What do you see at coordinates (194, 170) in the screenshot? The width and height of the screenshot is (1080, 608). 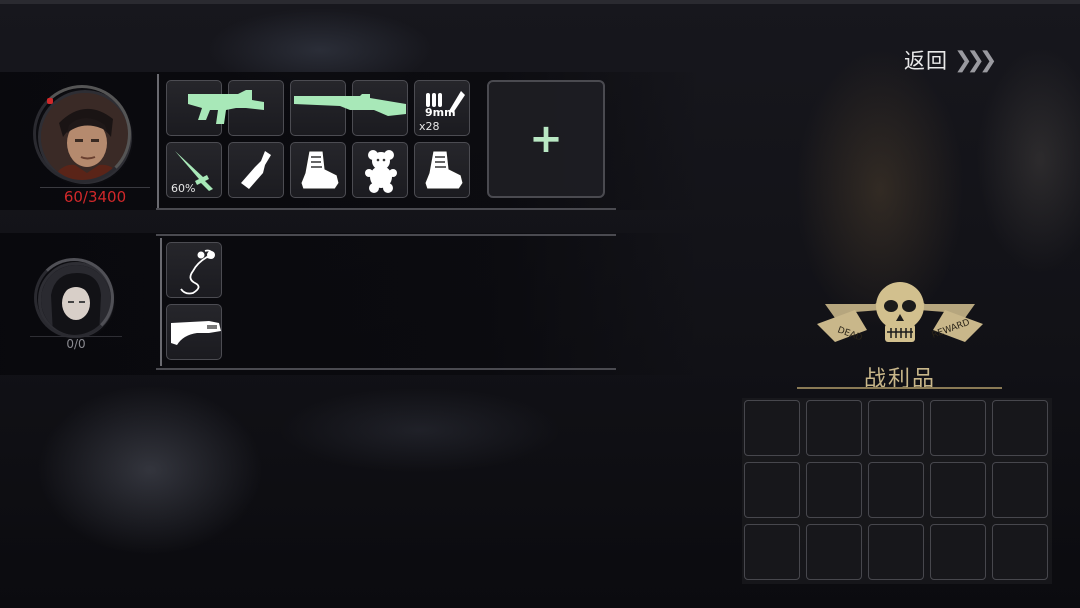 I see `knife-slot: 60%` at bounding box center [194, 170].